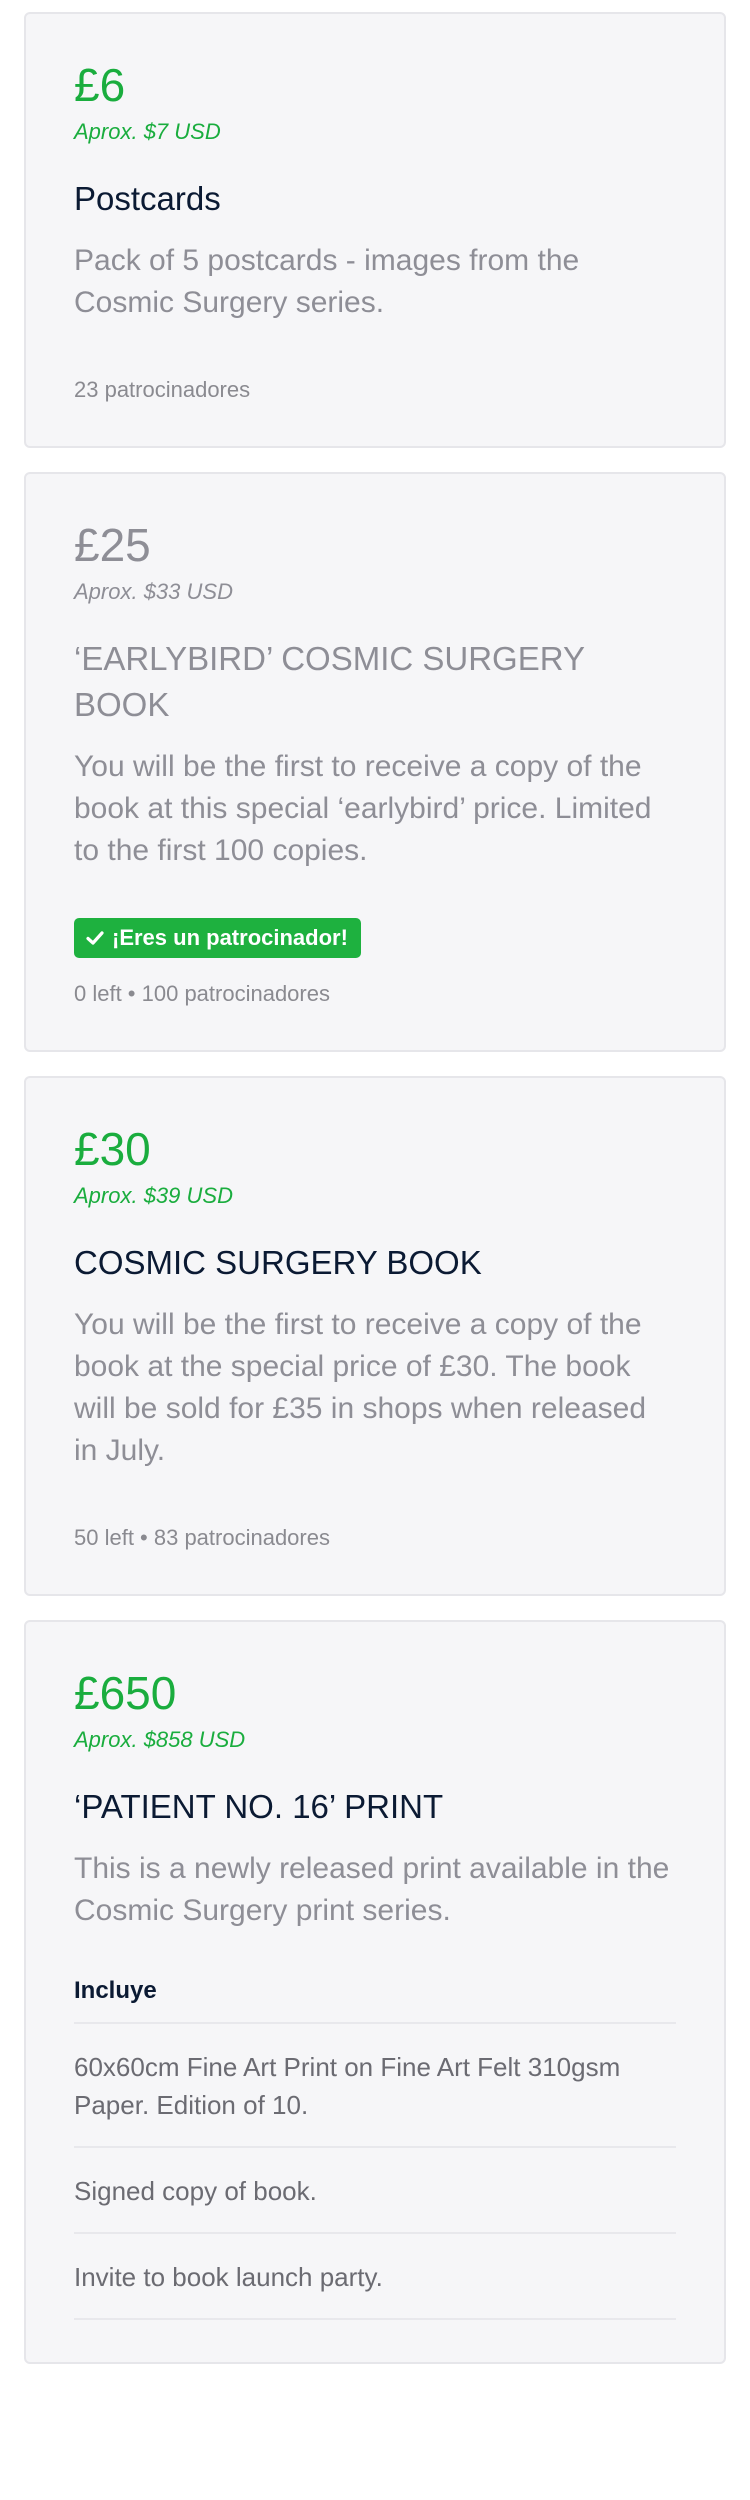  What do you see at coordinates (95, 938) in the screenshot?
I see `check-icon` at bounding box center [95, 938].